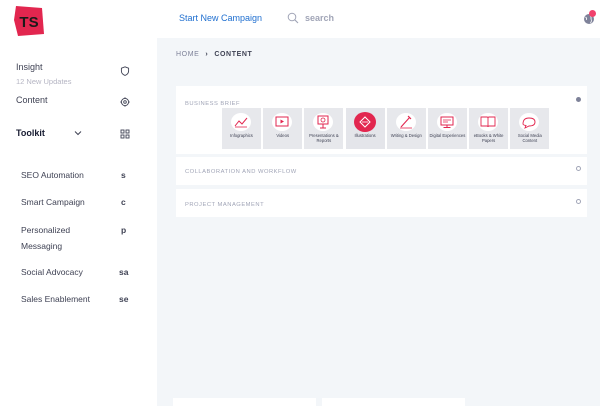 The image size is (600, 406). I want to click on infographics-icon, so click(241, 122).